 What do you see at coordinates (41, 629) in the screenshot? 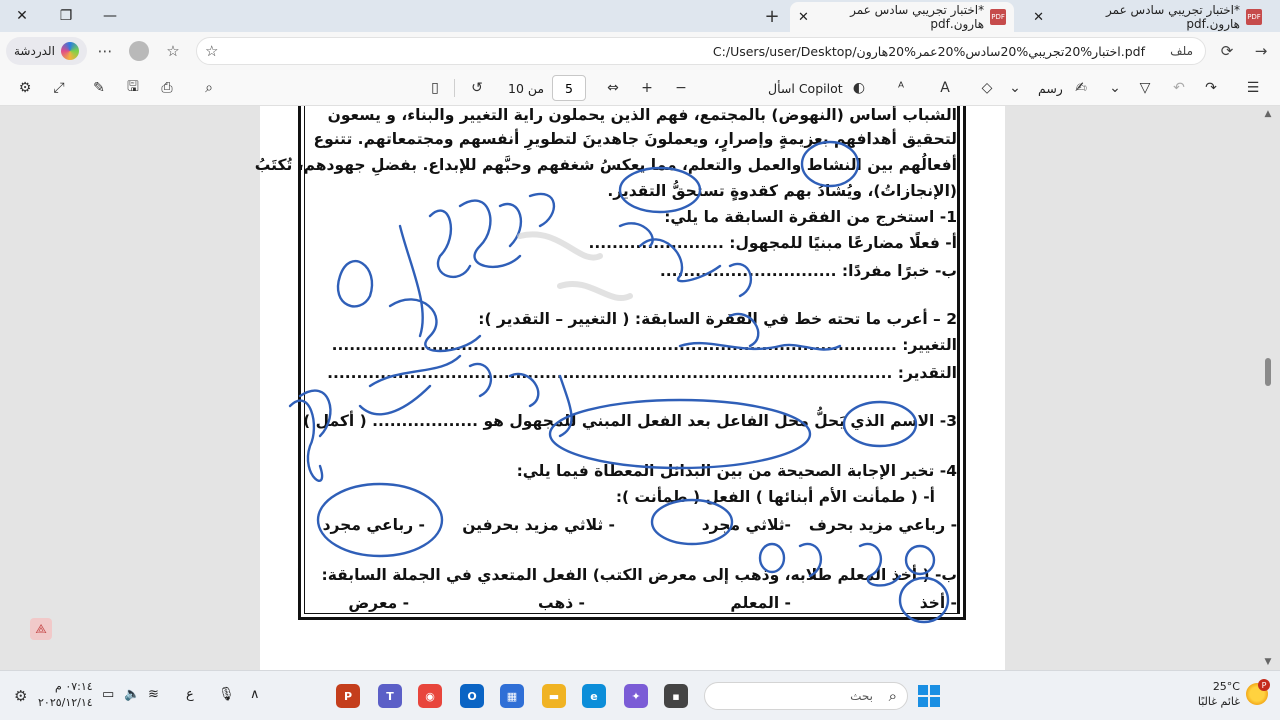
I see `acrobat-sidebar-icon: ⟁` at bounding box center [41, 629].